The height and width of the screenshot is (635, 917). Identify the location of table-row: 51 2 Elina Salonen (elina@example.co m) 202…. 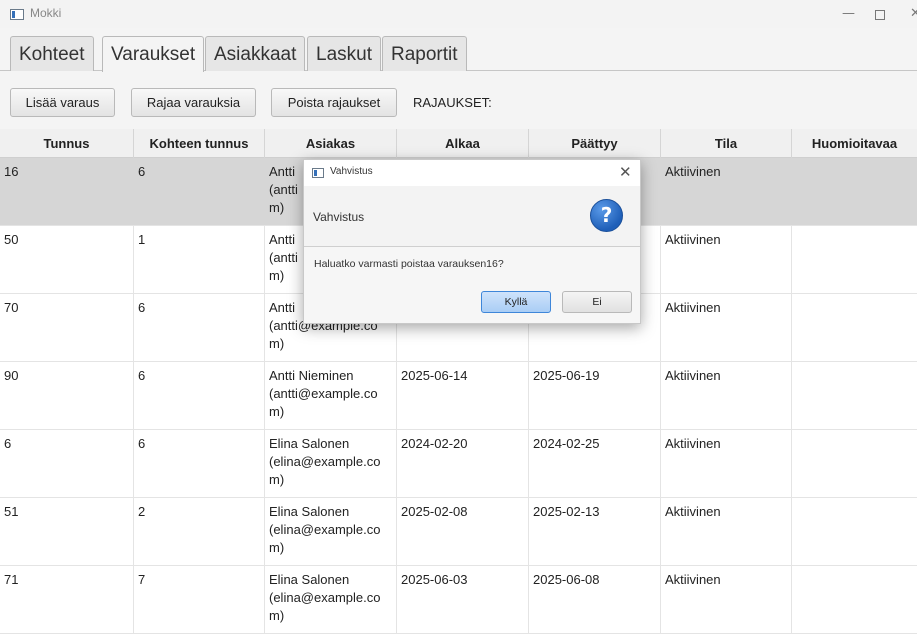
(458, 532).